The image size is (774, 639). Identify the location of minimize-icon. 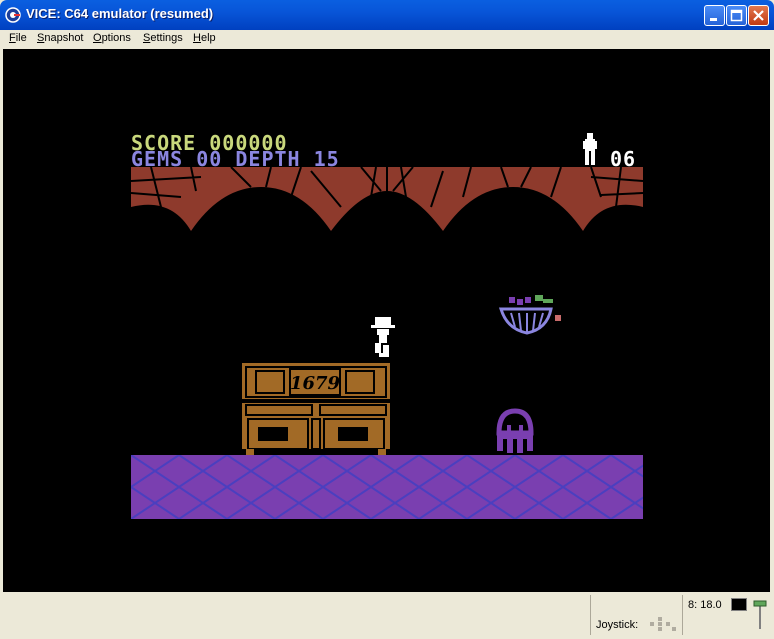
(713, 19).